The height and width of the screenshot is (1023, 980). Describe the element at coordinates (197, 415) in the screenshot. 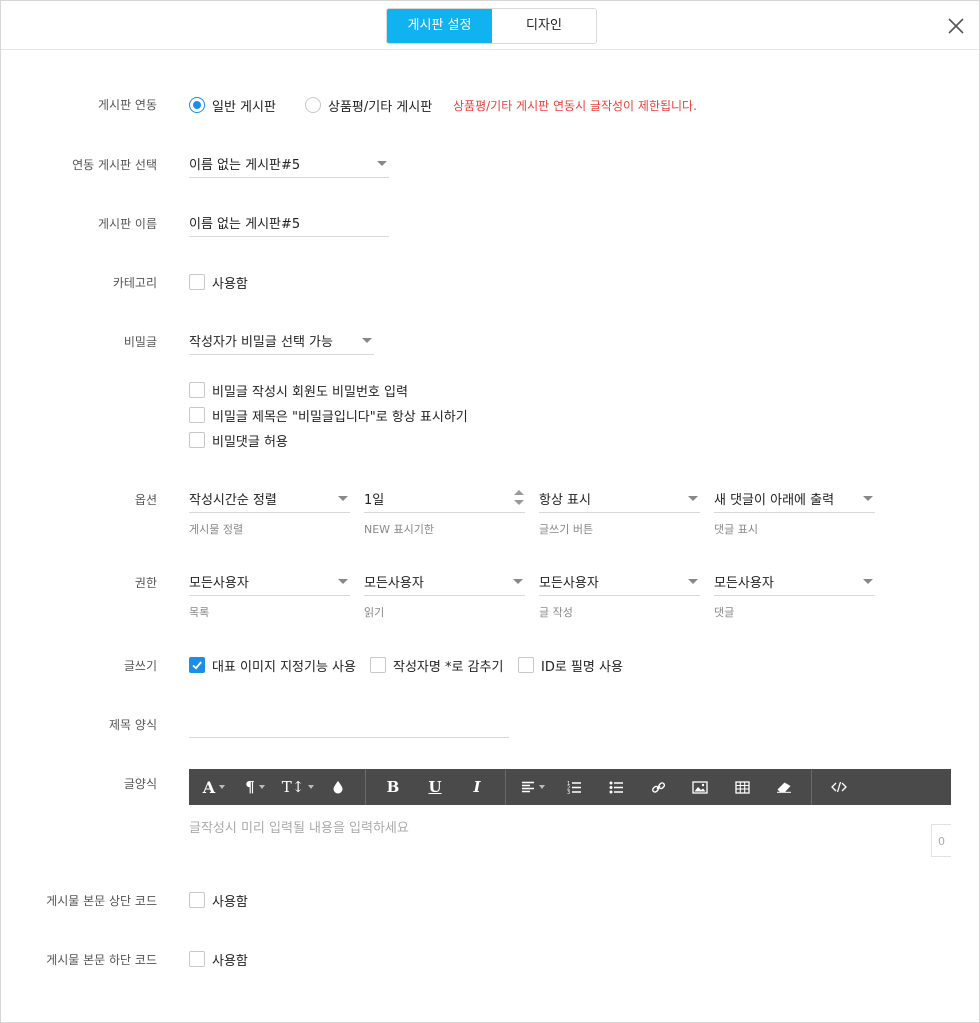

I see `secret-title-checkbox` at that location.